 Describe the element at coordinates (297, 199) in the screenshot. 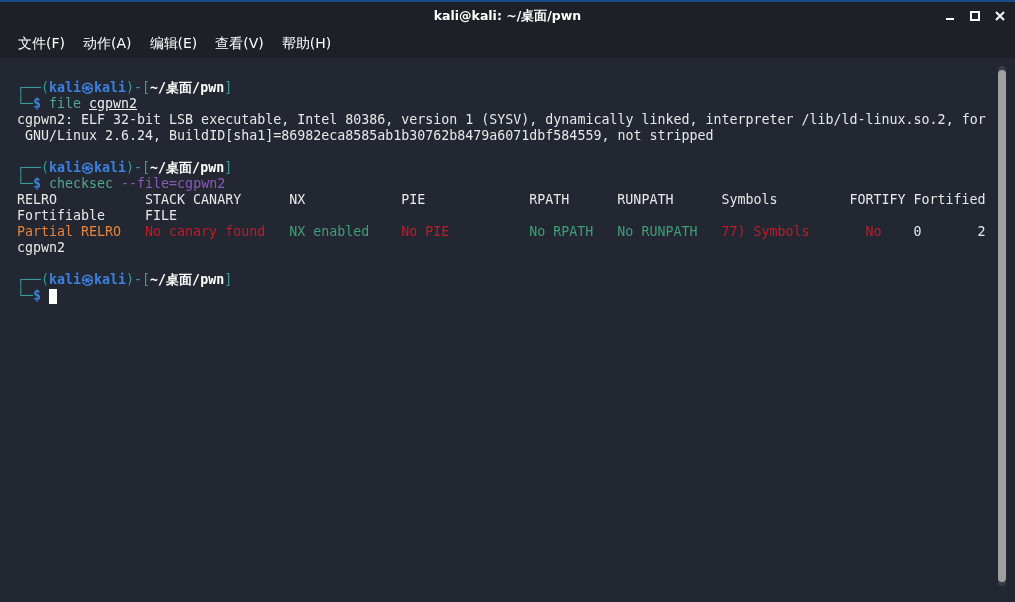

I see `table-header: NX` at that location.